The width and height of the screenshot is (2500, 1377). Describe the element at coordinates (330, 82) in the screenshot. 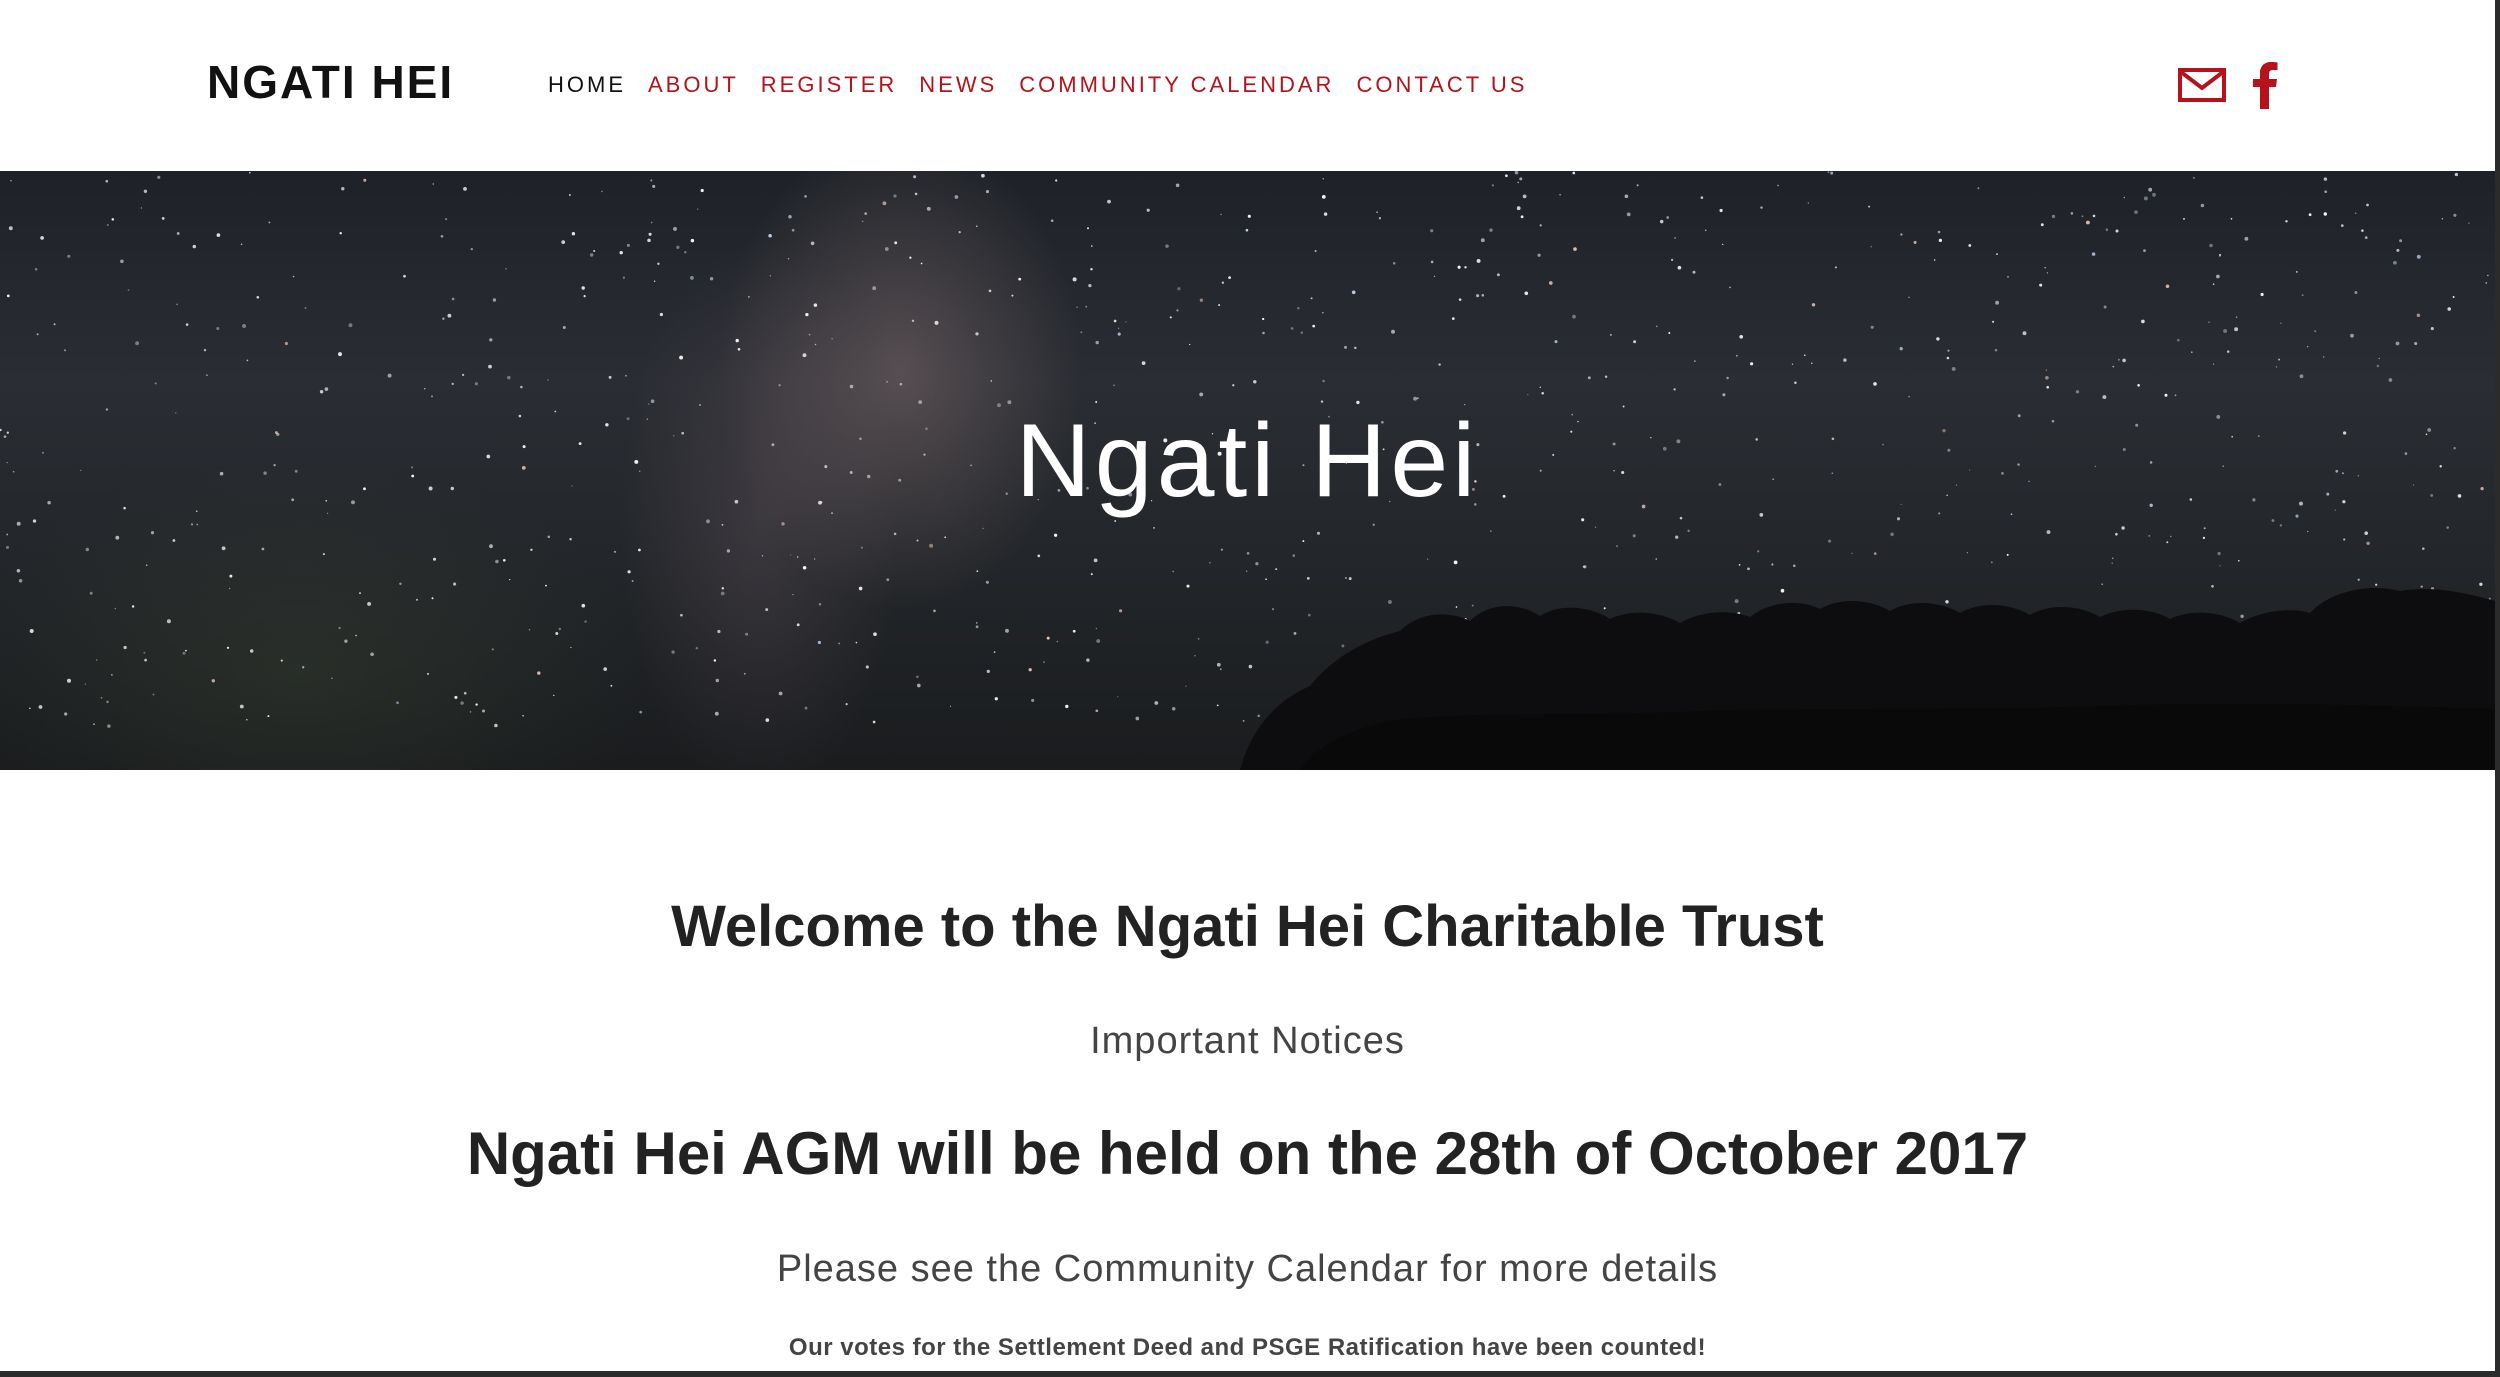

I see `site-logo: NGATI HEI` at that location.